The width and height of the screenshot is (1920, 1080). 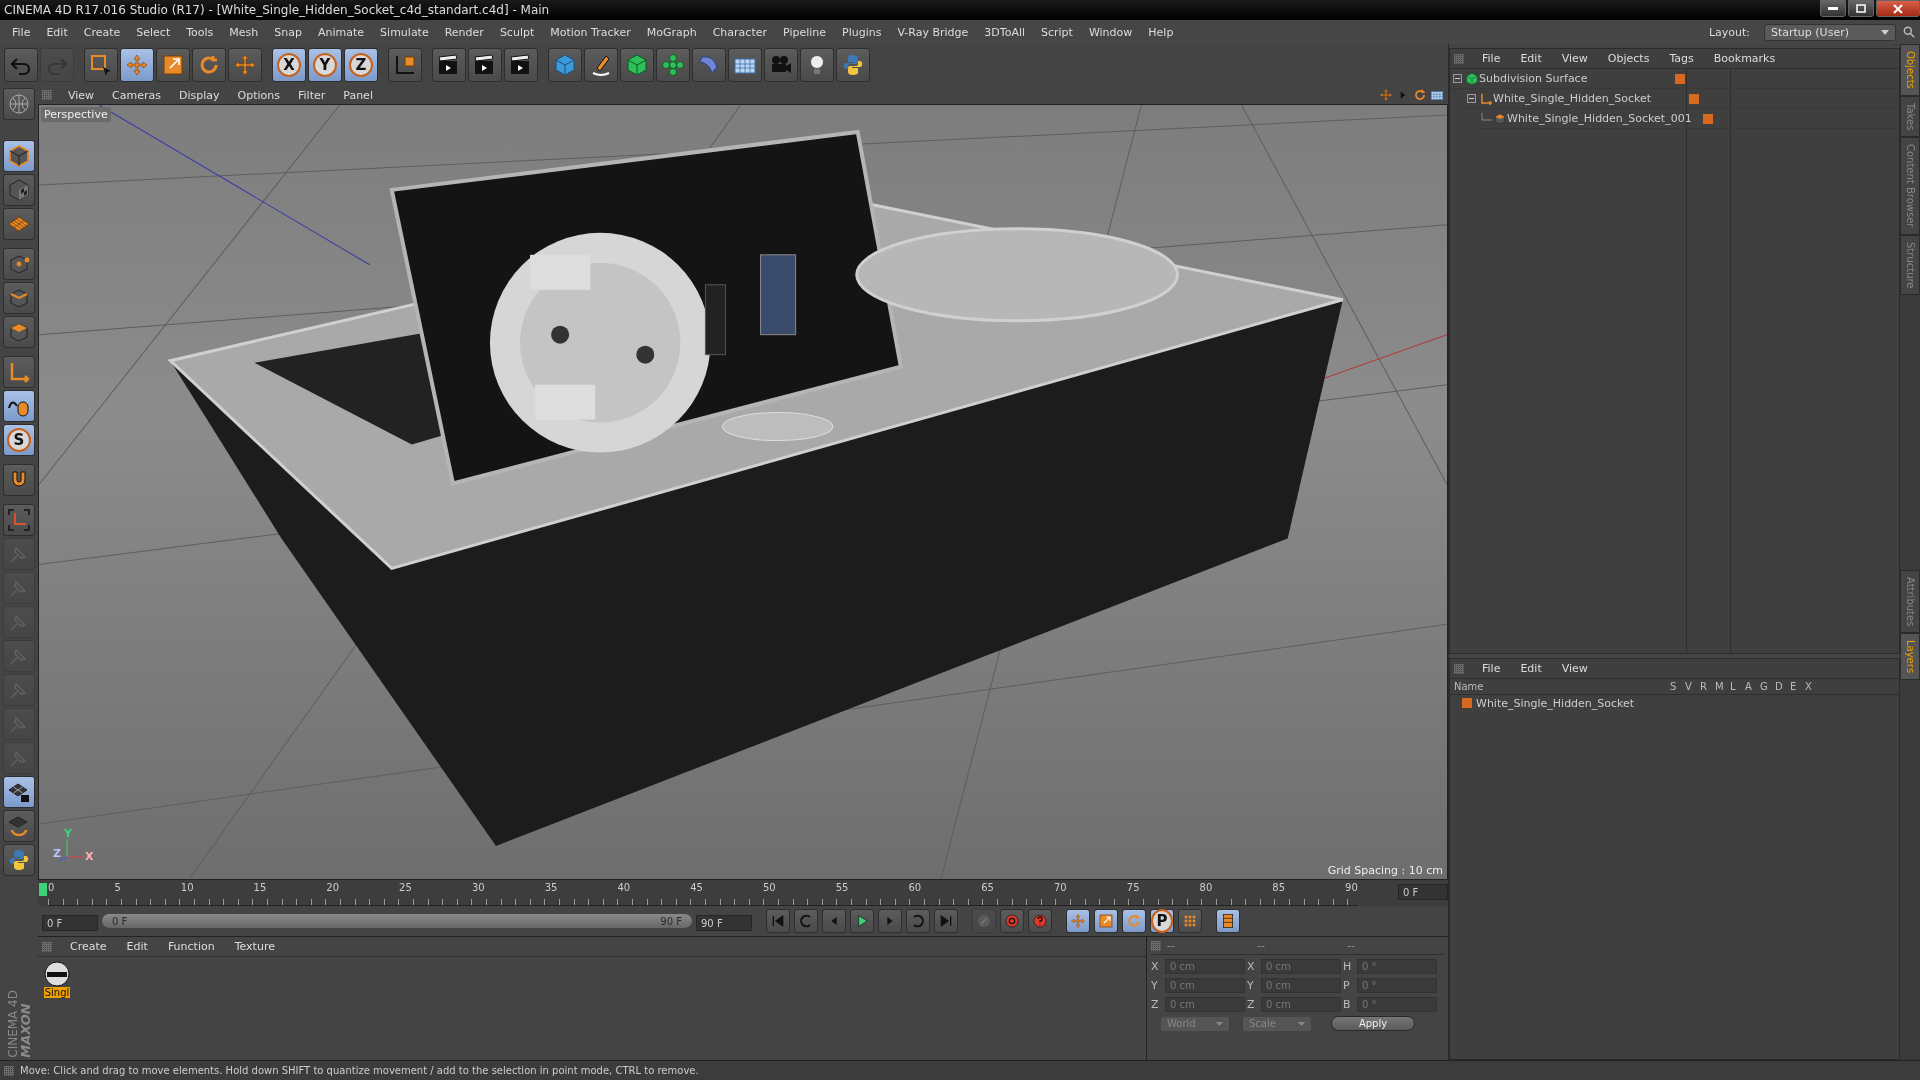 I want to click on material-name: Singl, so click(x=57, y=992).